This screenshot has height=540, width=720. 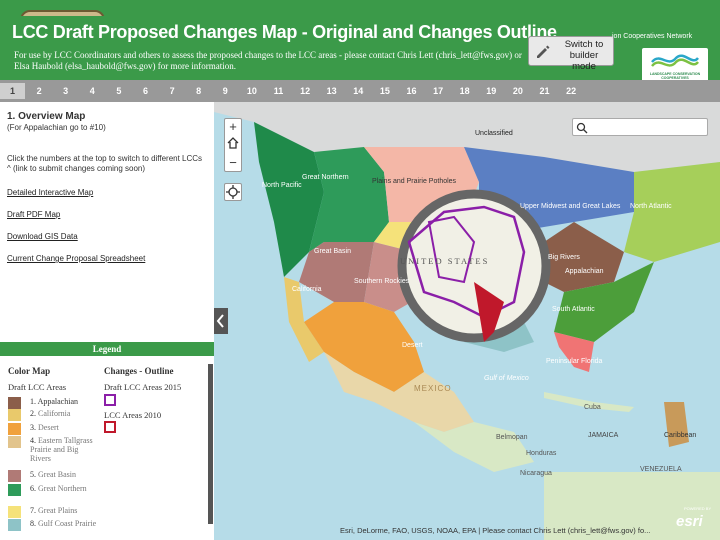 What do you see at coordinates (445, 261) in the screenshot?
I see `map-label-united-states: UNITED STATES` at bounding box center [445, 261].